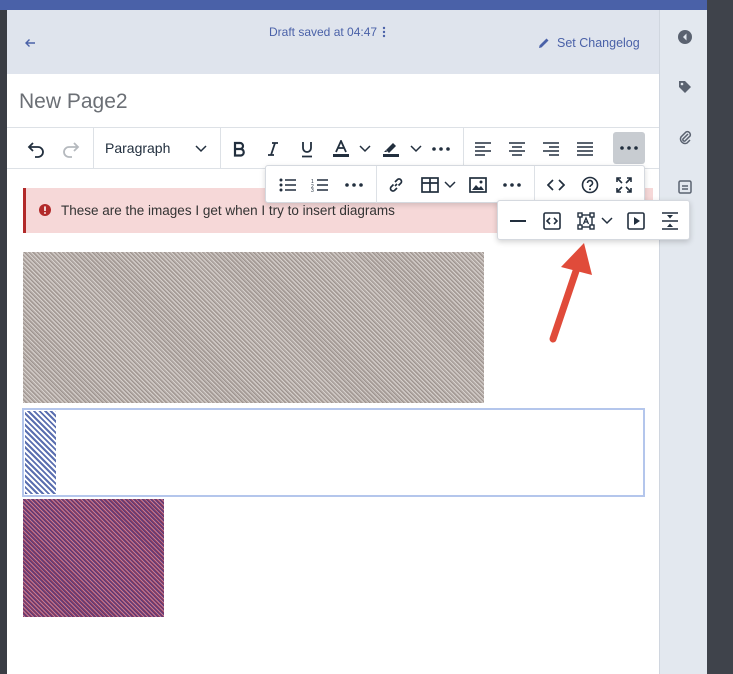 The height and width of the screenshot is (674, 733). What do you see at coordinates (307, 149) in the screenshot?
I see `underline-icon` at bounding box center [307, 149].